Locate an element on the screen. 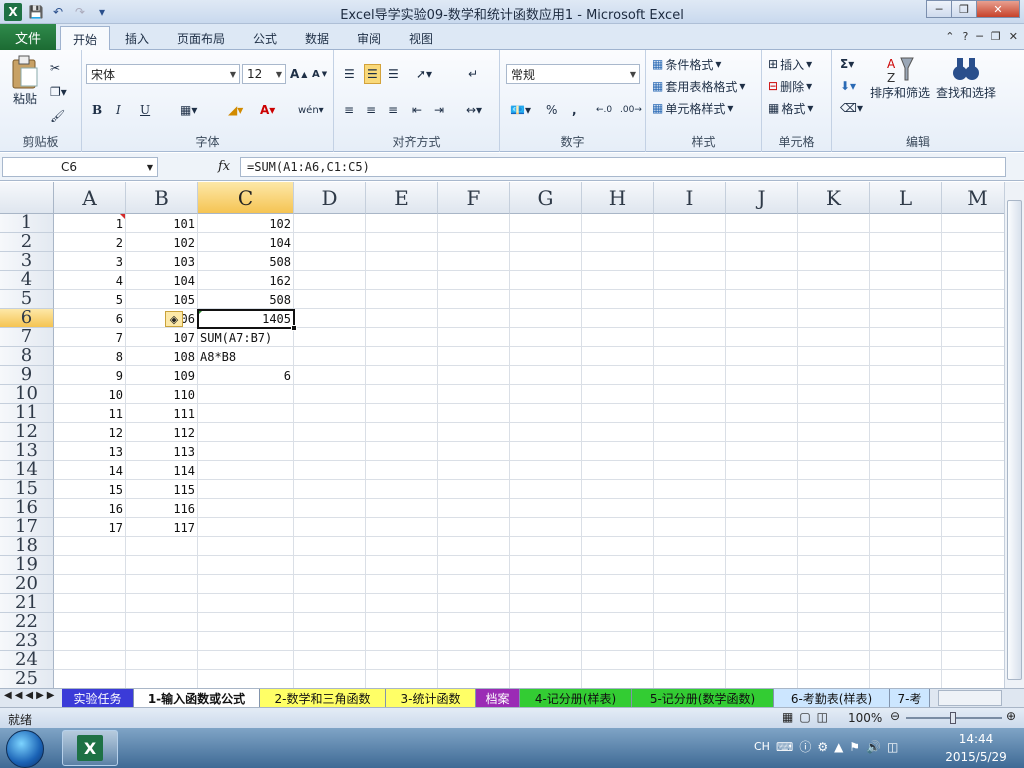  cell-a6: 6 is located at coordinates (90, 318).